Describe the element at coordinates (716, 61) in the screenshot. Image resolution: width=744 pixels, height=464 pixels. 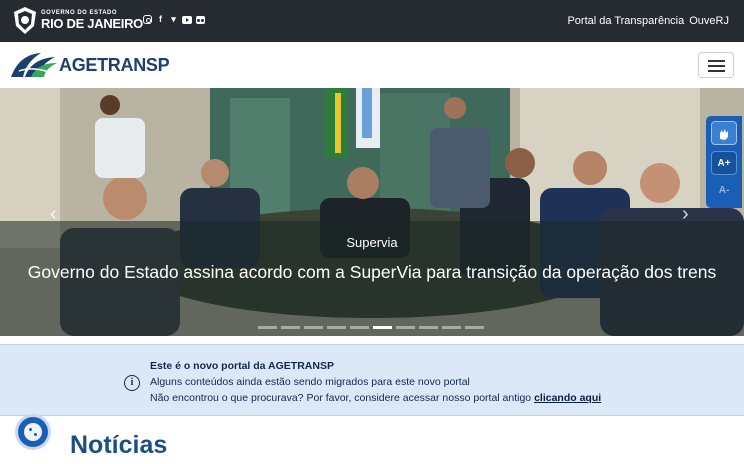
I see `hamburger-menu-icon` at that location.